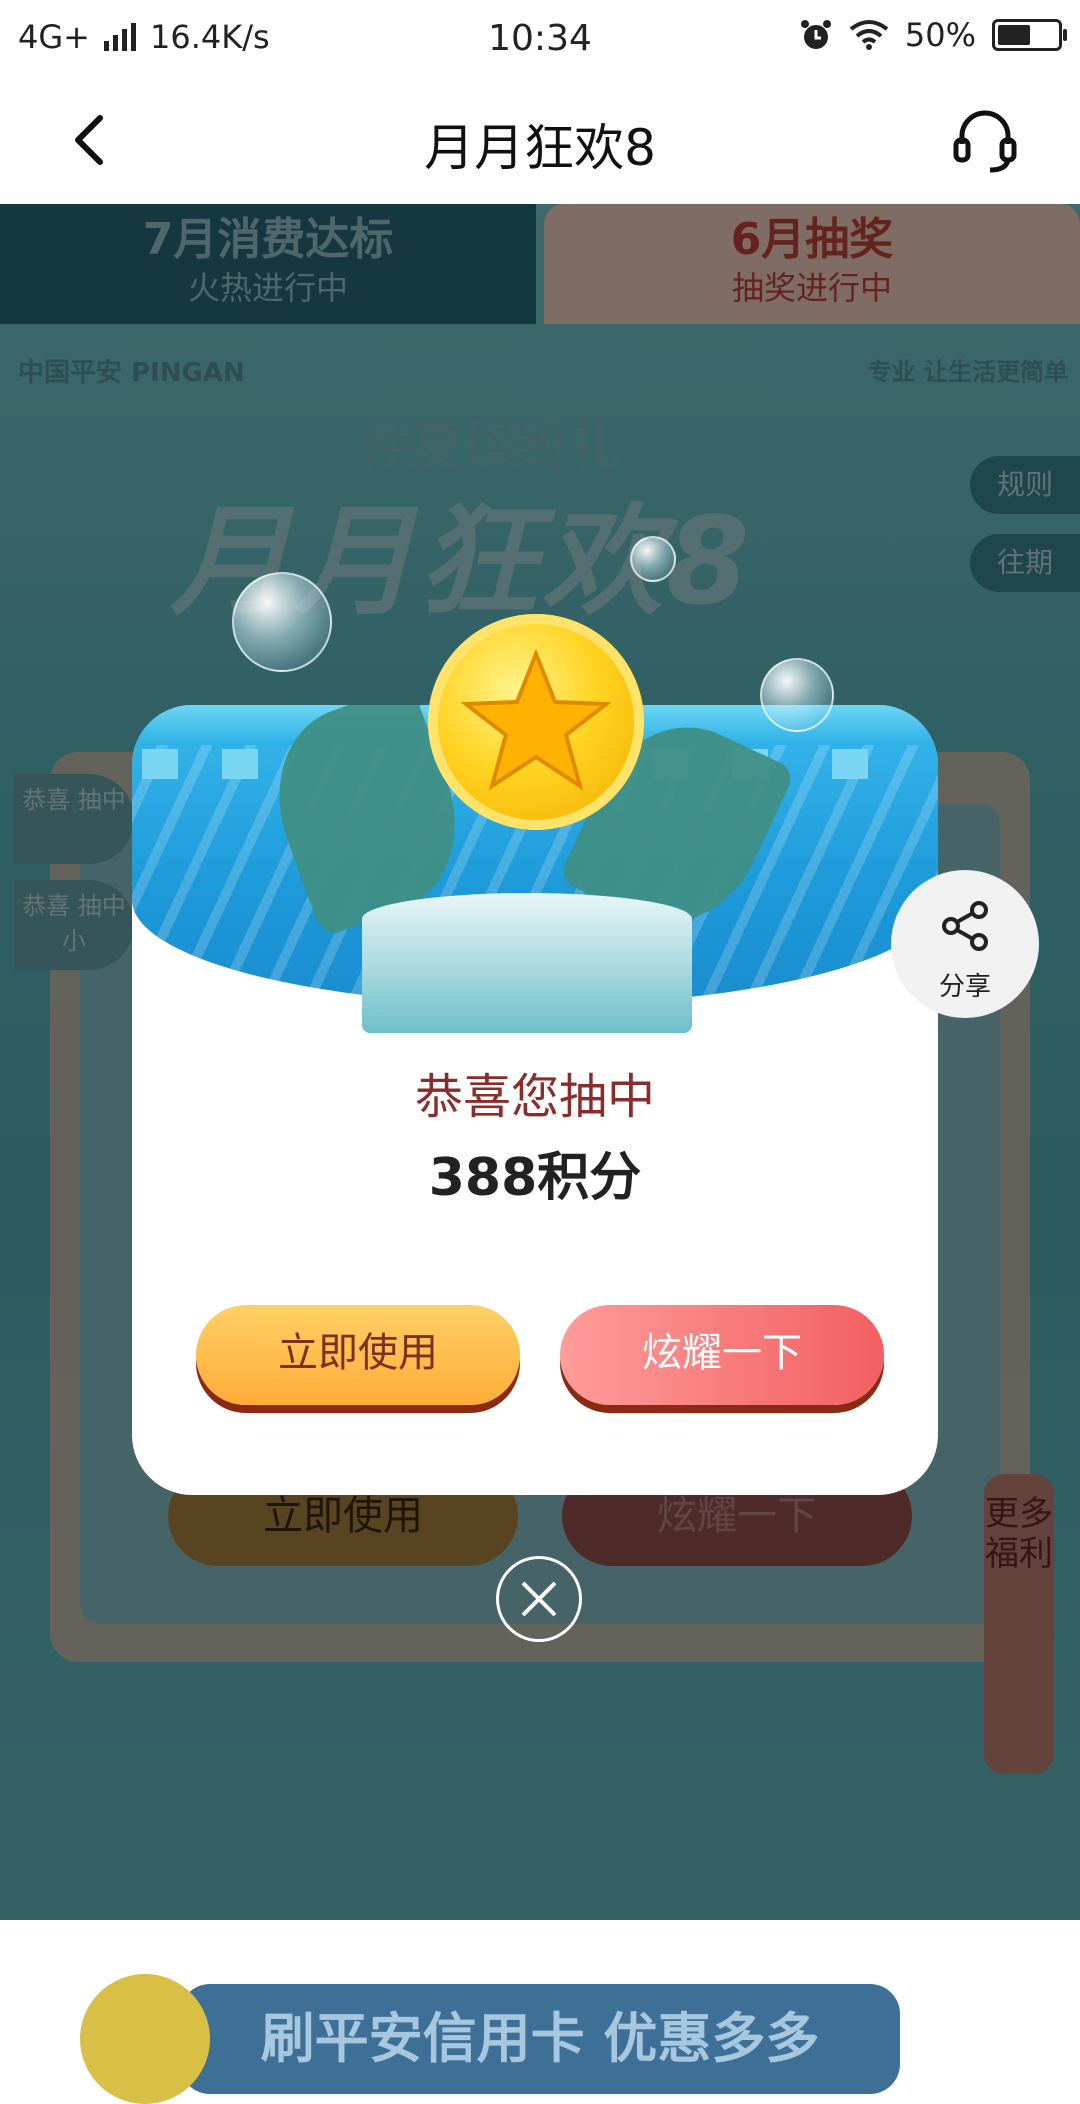 The width and height of the screenshot is (1080, 2104). I want to click on share-label: 分享, so click(964, 987).